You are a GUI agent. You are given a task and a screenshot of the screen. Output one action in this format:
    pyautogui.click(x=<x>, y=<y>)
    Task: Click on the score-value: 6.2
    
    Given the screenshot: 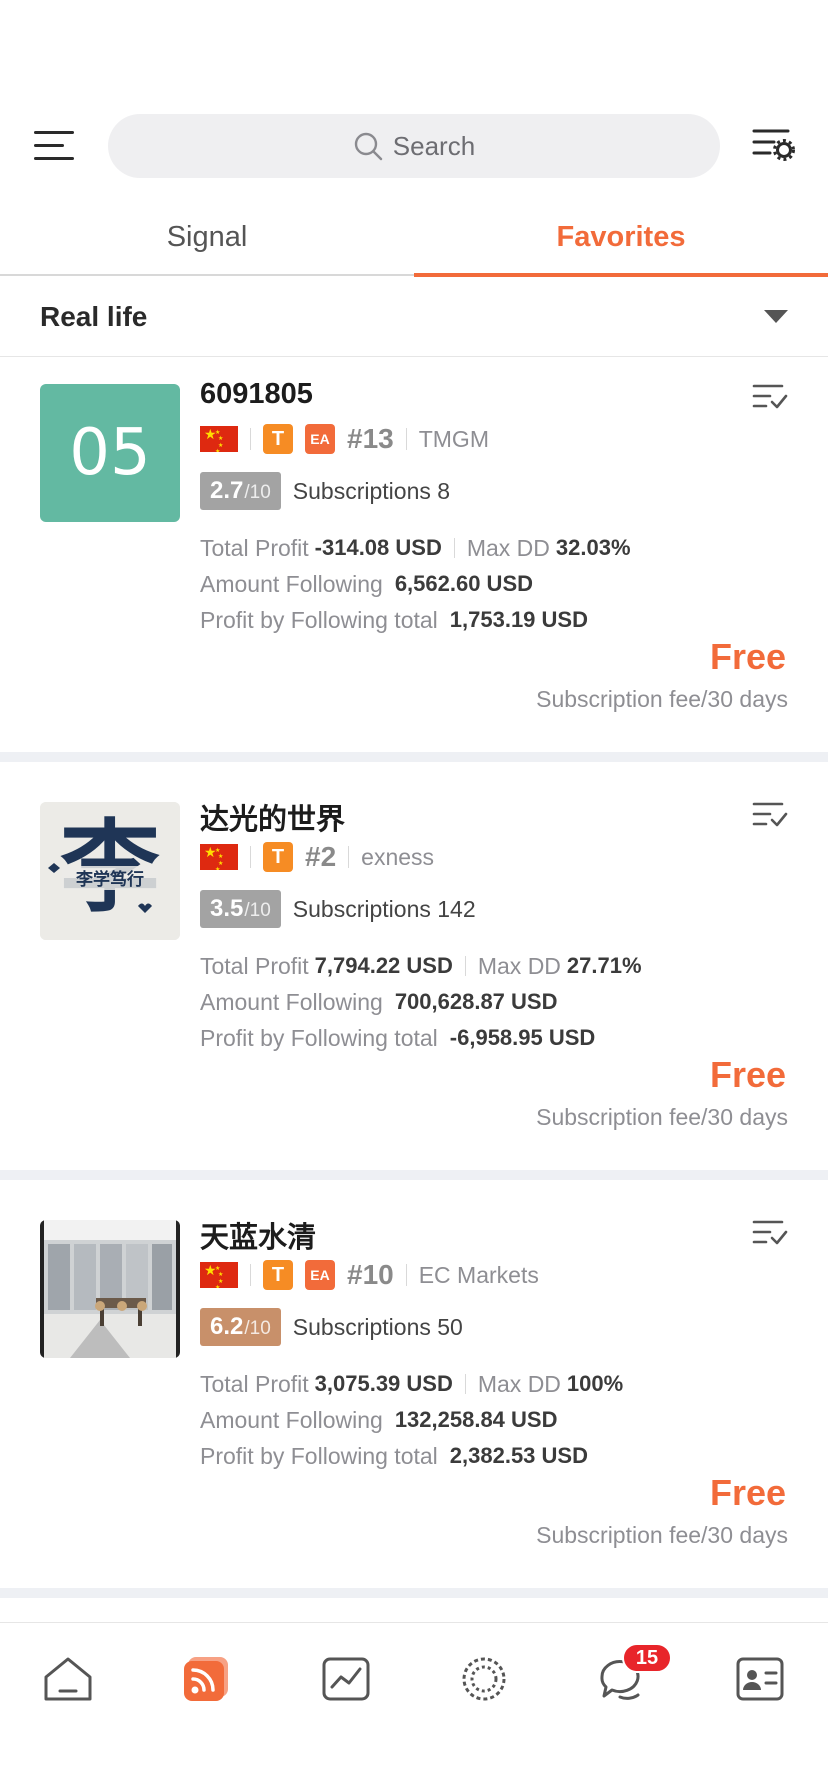 What is the action you would take?
    pyautogui.click(x=227, y=1326)
    